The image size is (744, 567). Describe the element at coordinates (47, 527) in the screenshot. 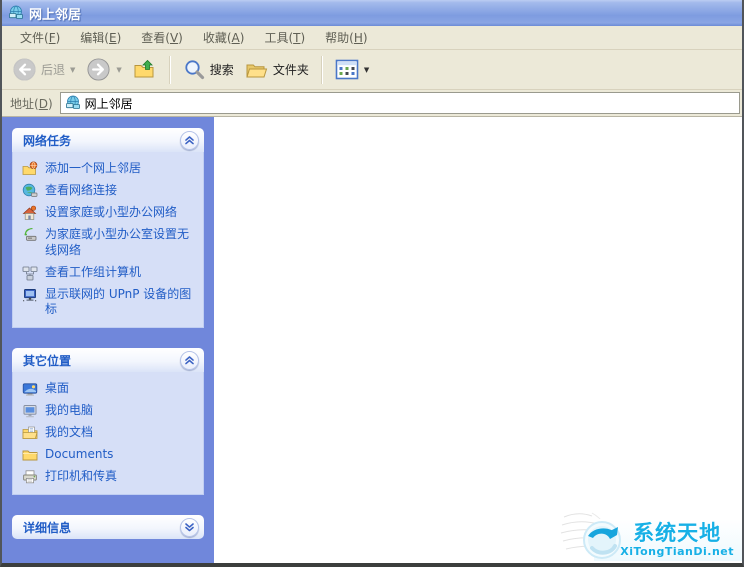

I see `section-title: 详细信息` at that location.